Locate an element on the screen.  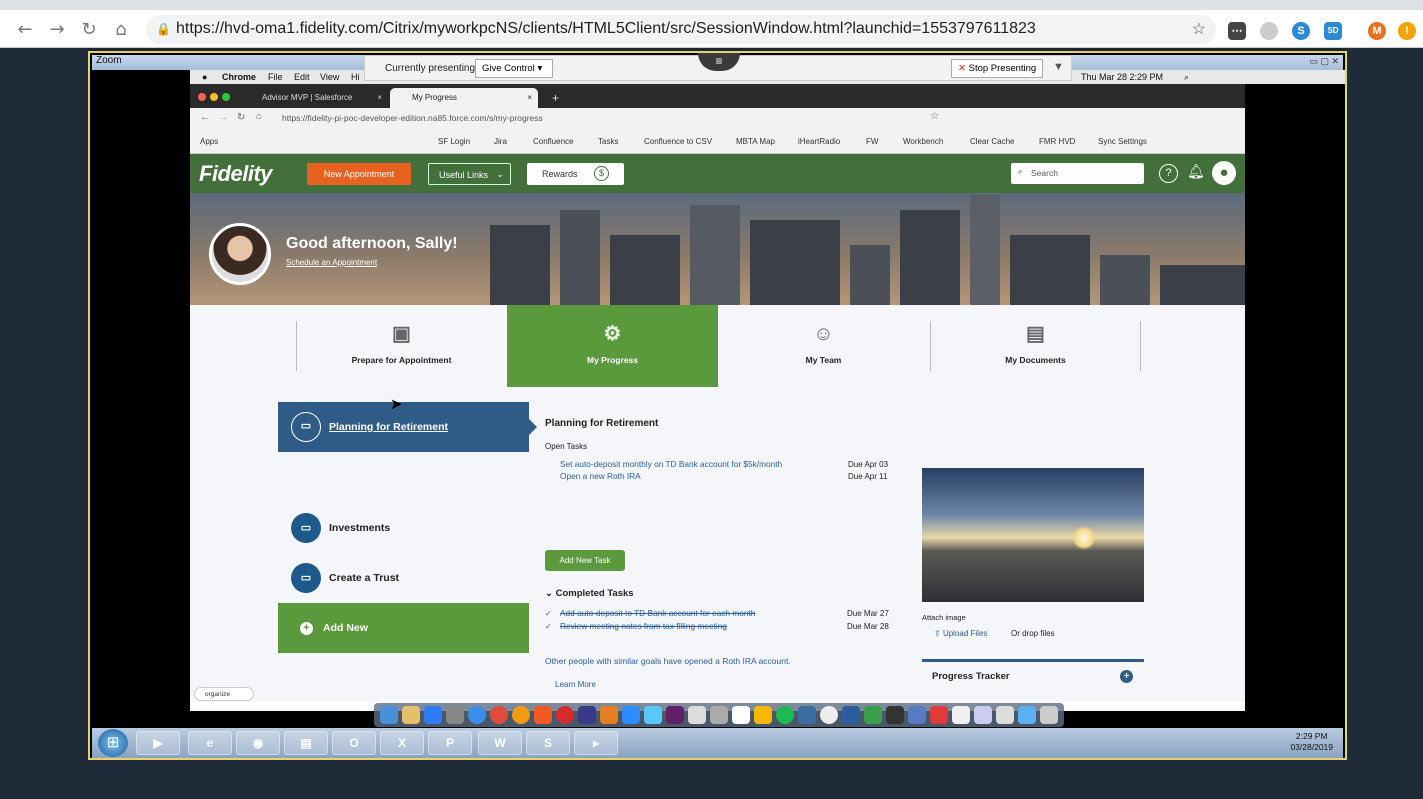
excel-icon: X is located at coordinates (402, 743).